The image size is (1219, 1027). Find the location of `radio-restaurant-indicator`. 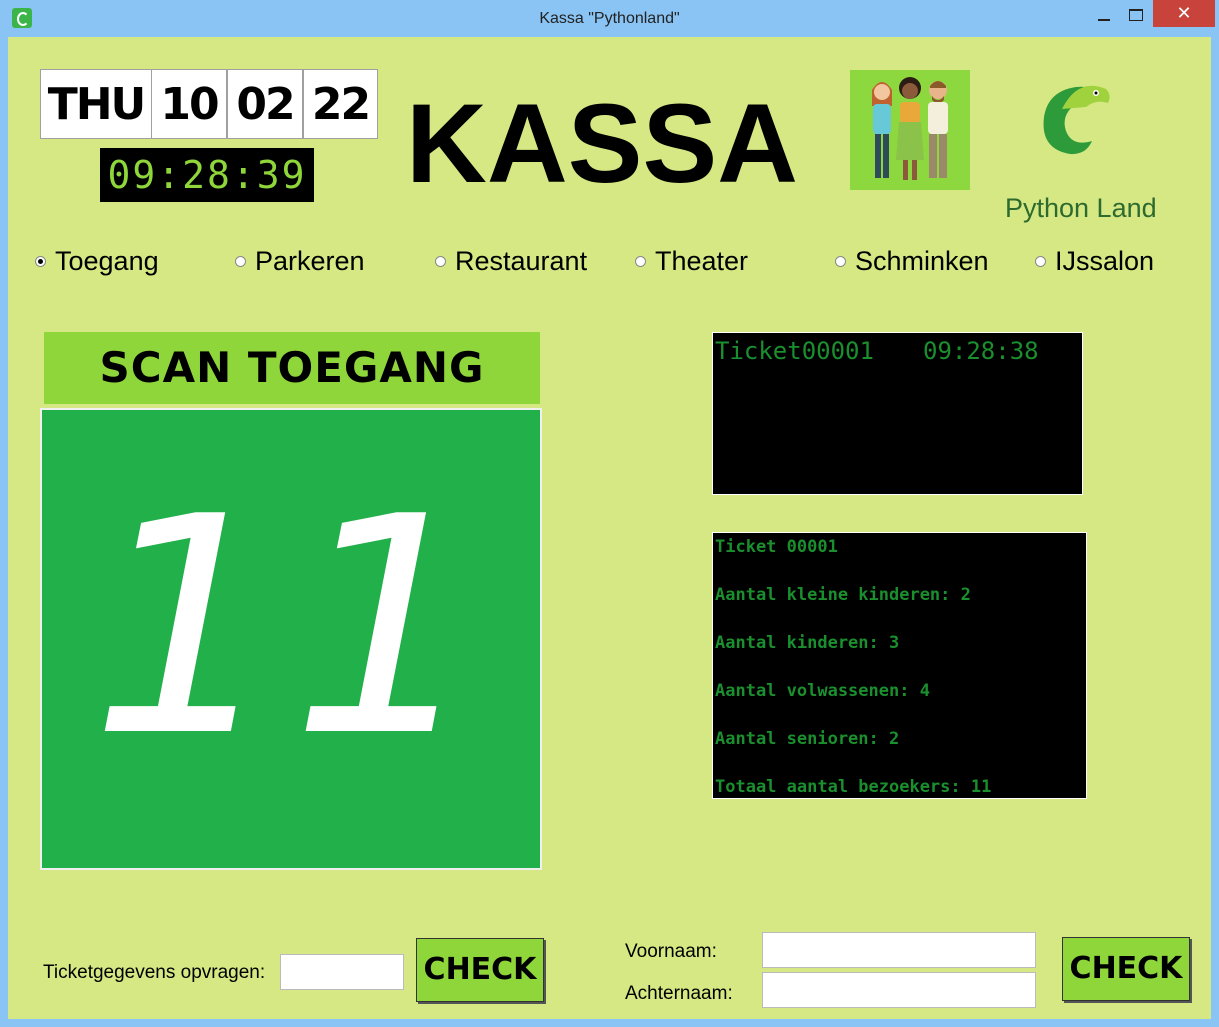

radio-restaurant-indicator is located at coordinates (440, 261).